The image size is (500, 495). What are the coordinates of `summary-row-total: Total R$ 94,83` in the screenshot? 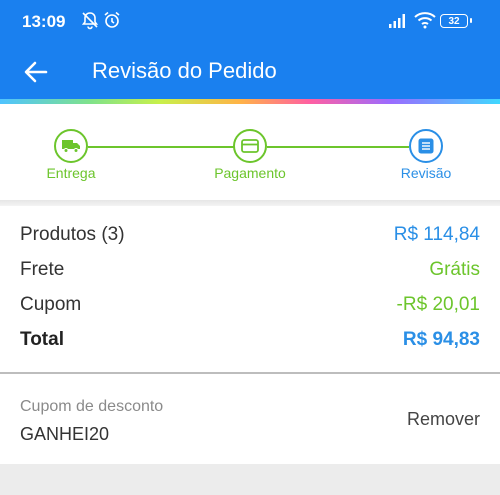 It's located at (250, 344).